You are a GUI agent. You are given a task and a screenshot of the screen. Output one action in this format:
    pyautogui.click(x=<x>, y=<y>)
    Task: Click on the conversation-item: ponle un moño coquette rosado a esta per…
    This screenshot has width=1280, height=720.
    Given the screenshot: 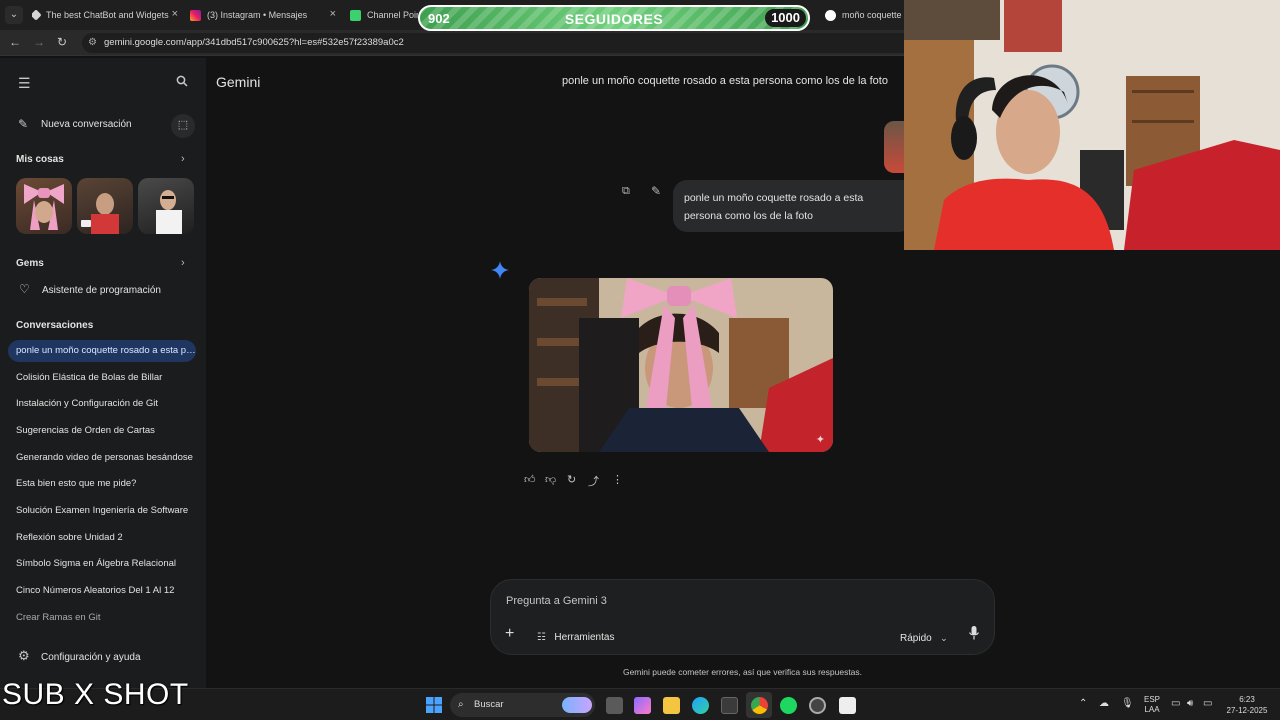 What is the action you would take?
    pyautogui.click(x=102, y=351)
    